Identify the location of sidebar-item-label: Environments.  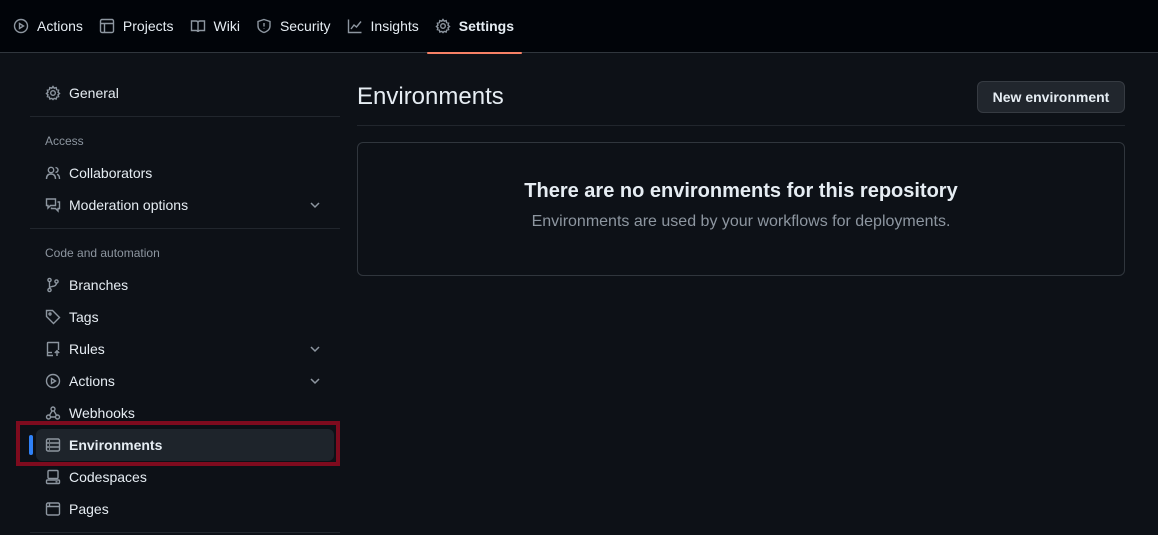
(116, 445).